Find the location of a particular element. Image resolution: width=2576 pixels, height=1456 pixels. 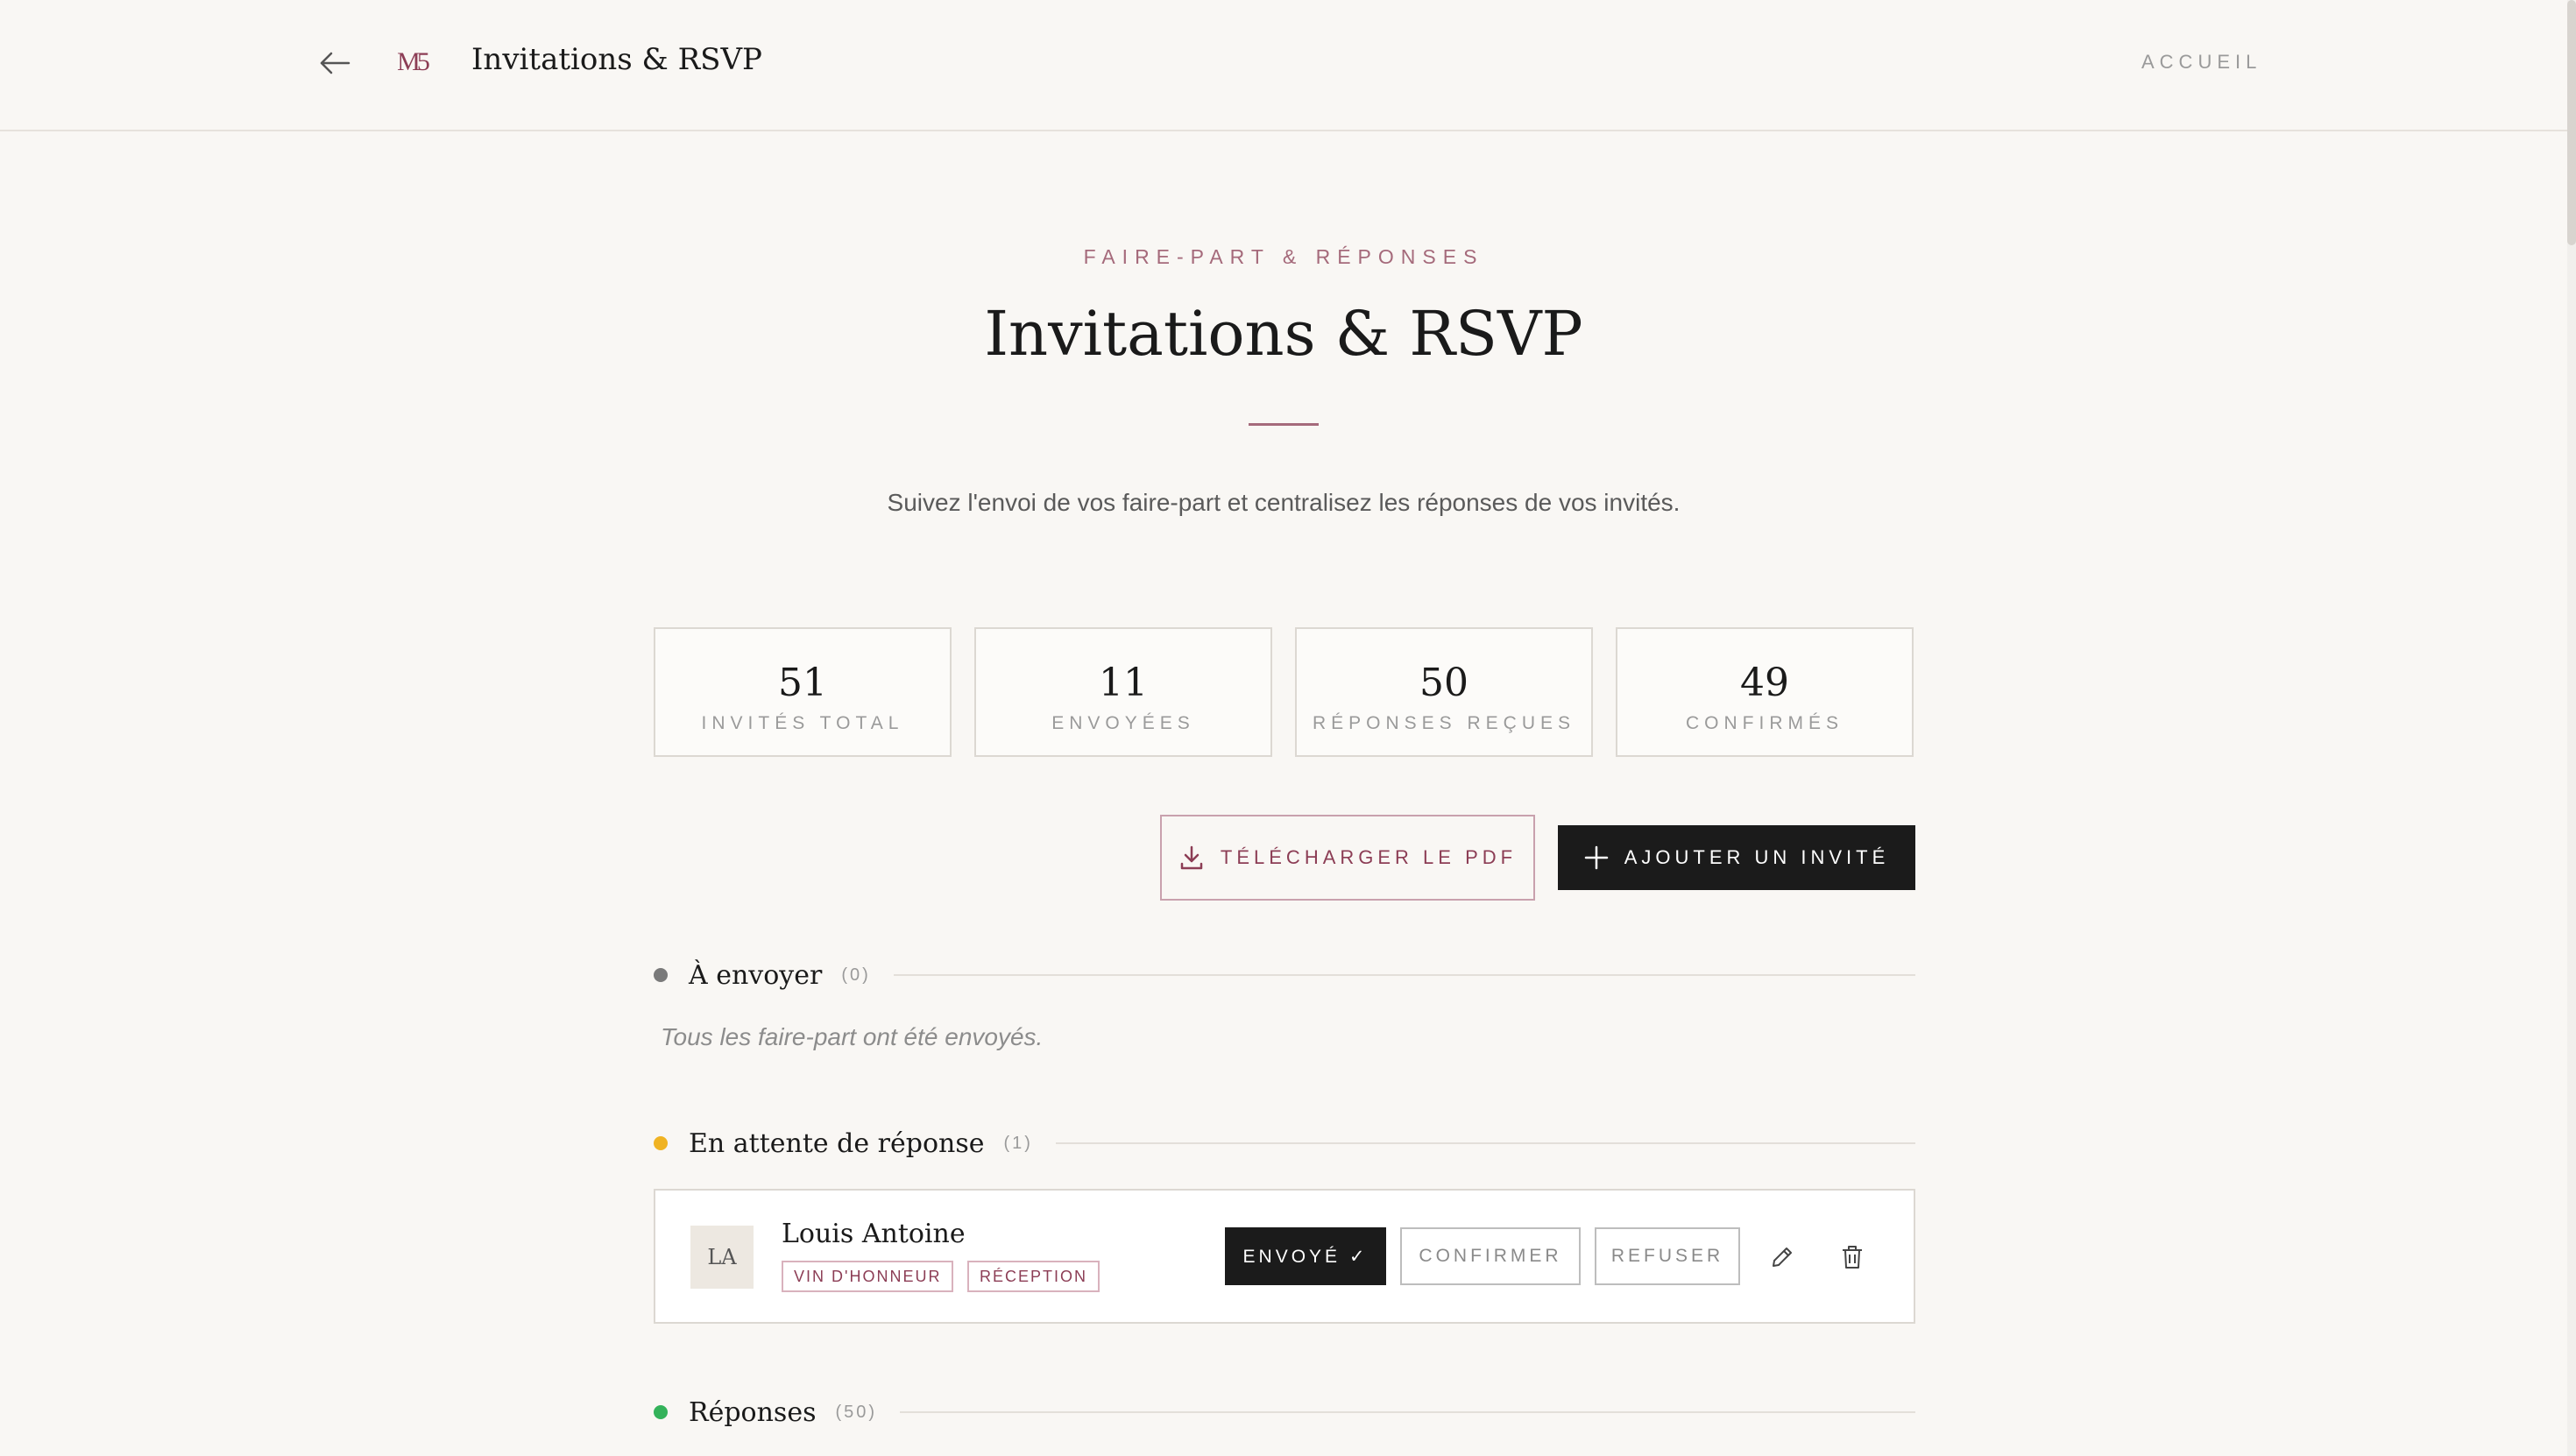

section-title: En attente de réponse is located at coordinates (837, 1143).